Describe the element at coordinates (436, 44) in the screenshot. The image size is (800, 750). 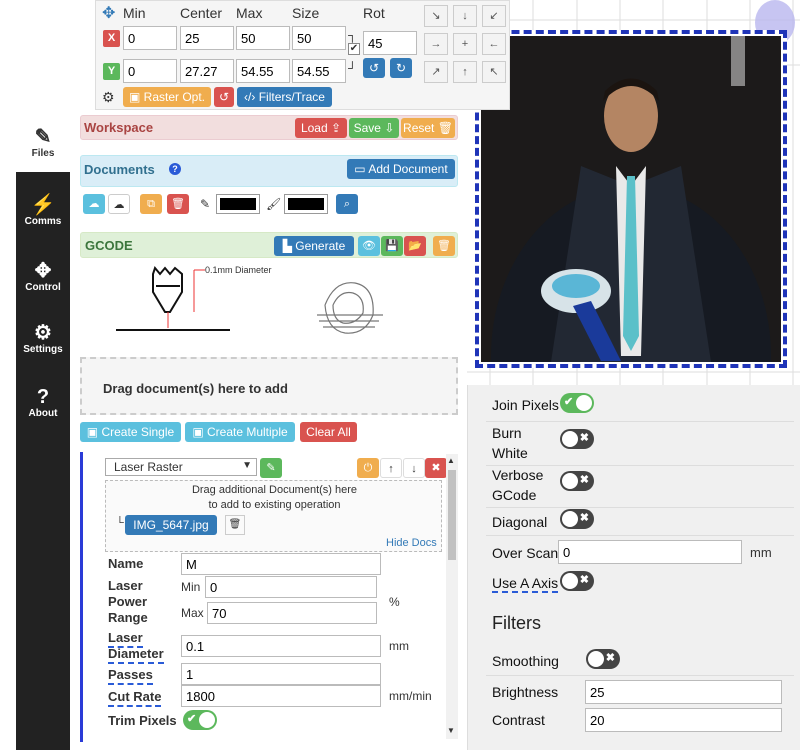
I see `align-right-button: →` at that location.